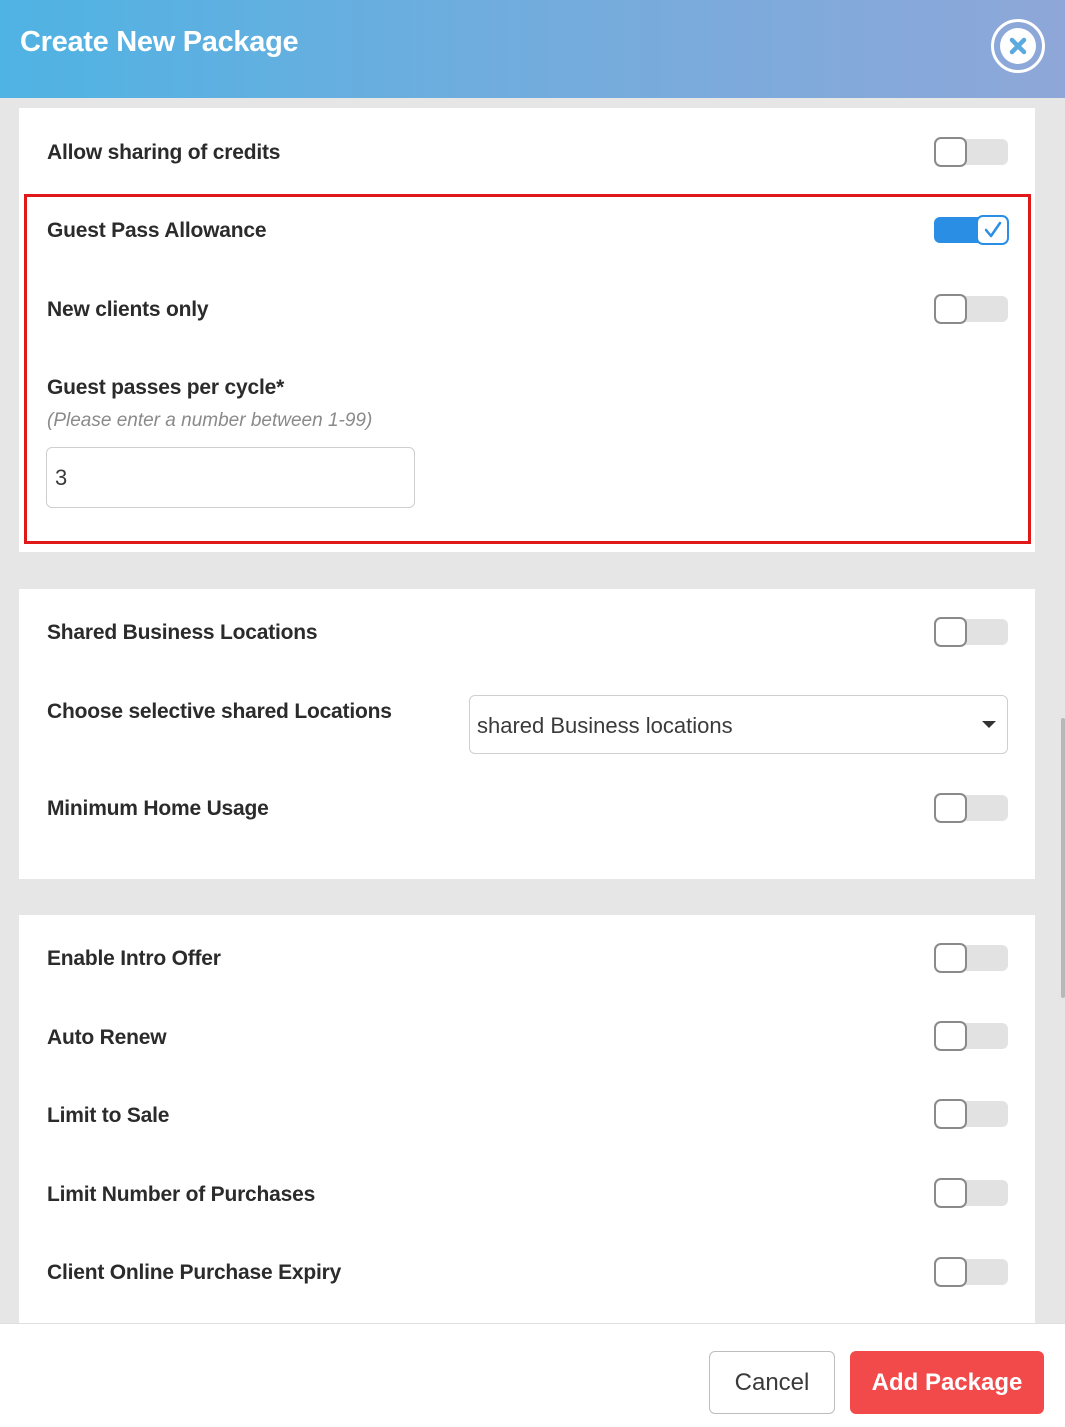  Describe the element at coordinates (219, 711) in the screenshot. I see `selective-locations-label: Choose selective shared Locations` at that location.